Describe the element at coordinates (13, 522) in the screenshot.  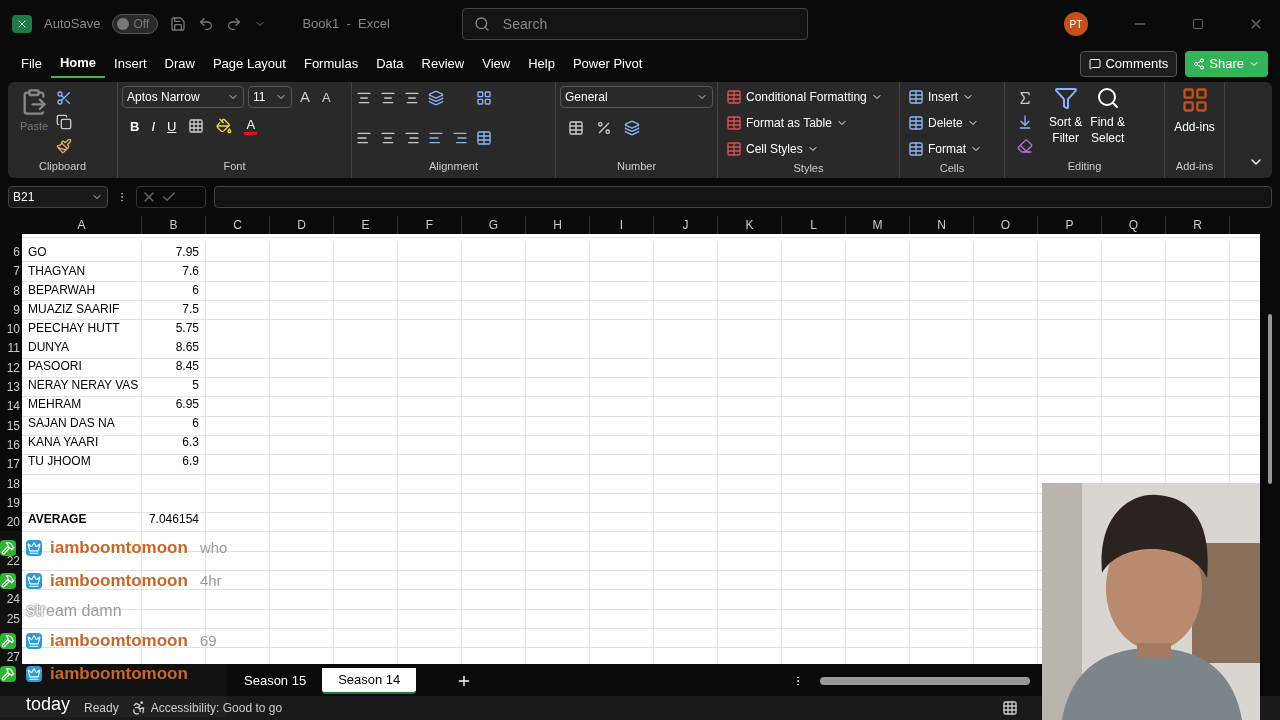
I see `row-header: 20` at that location.